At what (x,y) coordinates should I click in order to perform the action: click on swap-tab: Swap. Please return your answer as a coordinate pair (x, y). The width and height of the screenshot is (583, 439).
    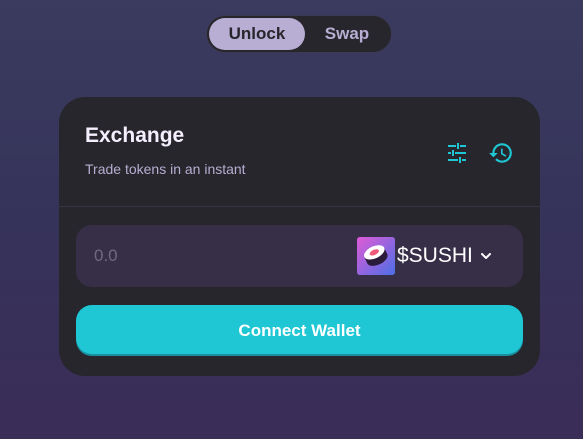
    Looking at the image, I should click on (347, 34).